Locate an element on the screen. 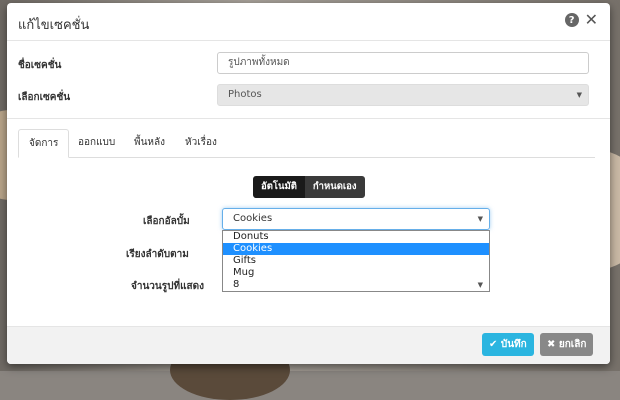 This screenshot has width=620, height=400. auto-mode-button: อัตโนมัติ is located at coordinates (279, 187).